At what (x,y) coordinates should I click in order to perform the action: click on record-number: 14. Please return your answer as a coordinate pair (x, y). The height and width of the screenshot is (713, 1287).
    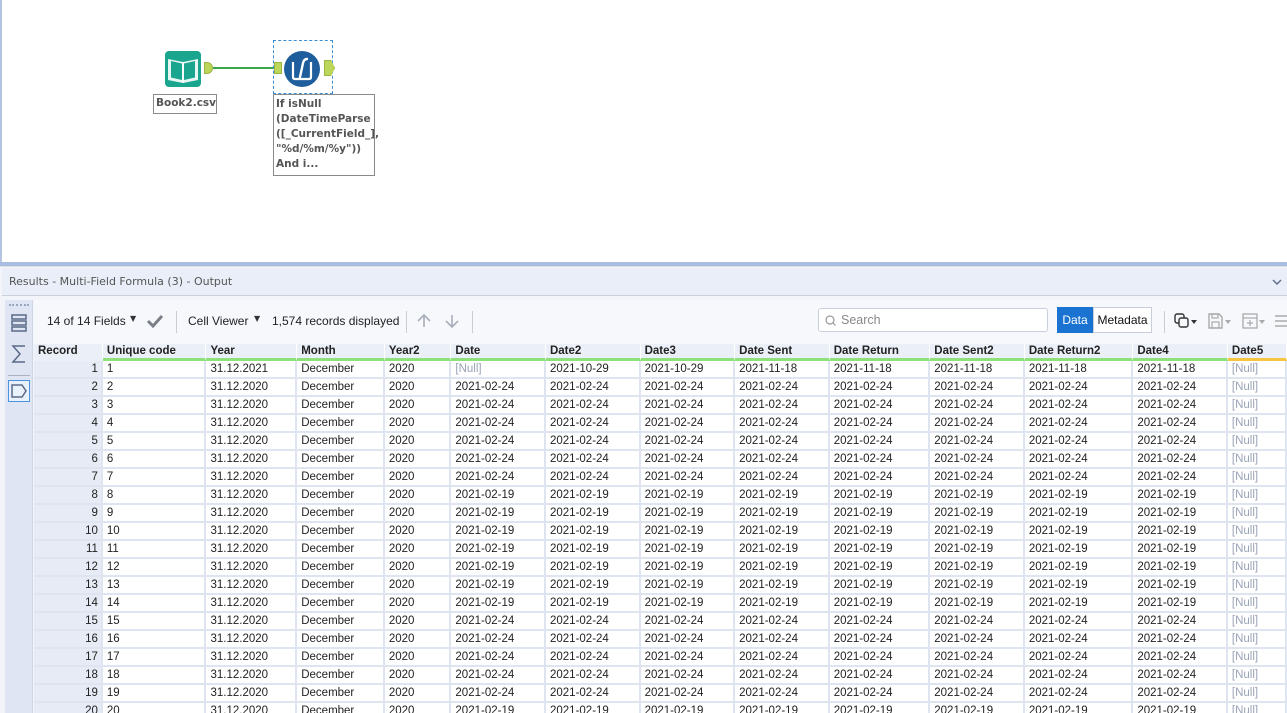
    Looking at the image, I should click on (68, 604).